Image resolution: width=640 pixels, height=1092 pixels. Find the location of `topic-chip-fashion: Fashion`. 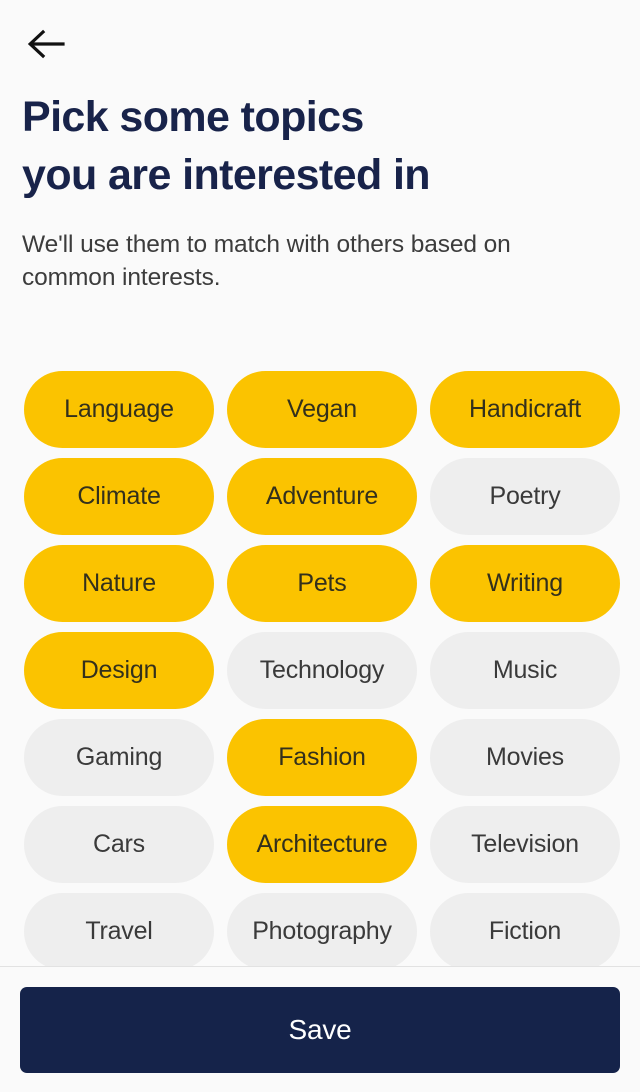

topic-chip-fashion: Fashion is located at coordinates (322, 757).